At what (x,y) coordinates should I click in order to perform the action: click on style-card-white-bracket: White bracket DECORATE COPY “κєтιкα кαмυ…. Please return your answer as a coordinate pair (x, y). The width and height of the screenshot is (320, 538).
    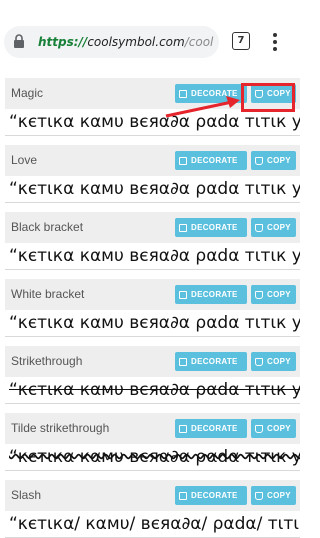
    Looking at the image, I should click on (152, 308).